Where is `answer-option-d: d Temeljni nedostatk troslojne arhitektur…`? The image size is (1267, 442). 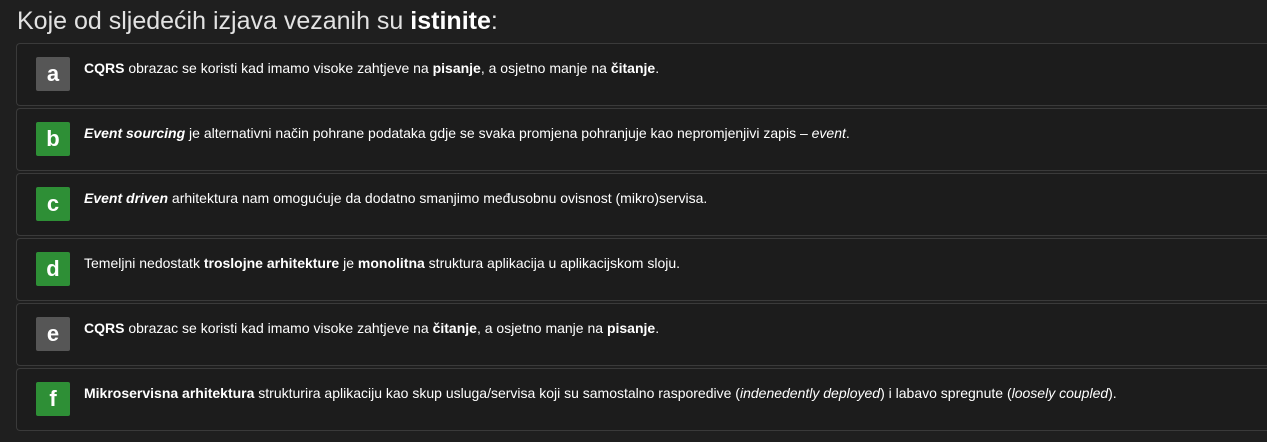 answer-option-d: d Temeljni nedostatk troslojne arhitektur… is located at coordinates (641, 269).